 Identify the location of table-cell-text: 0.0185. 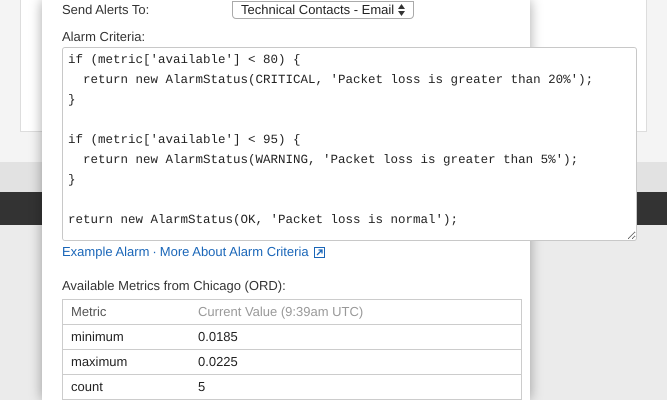
(218, 337).